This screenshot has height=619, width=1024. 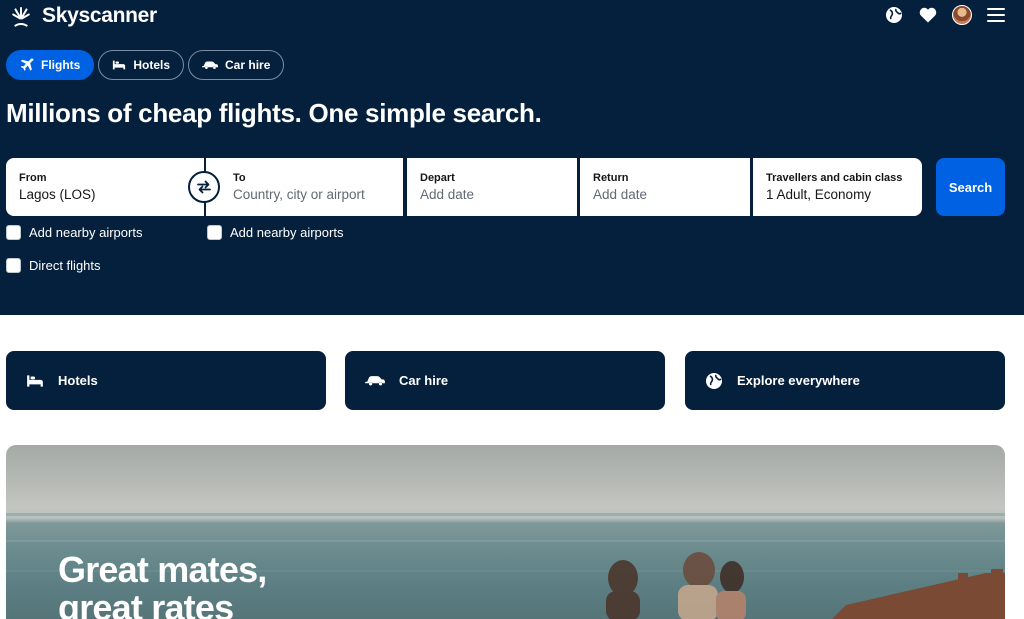 I want to click on brand-name: Skyscanner, so click(x=99, y=15).